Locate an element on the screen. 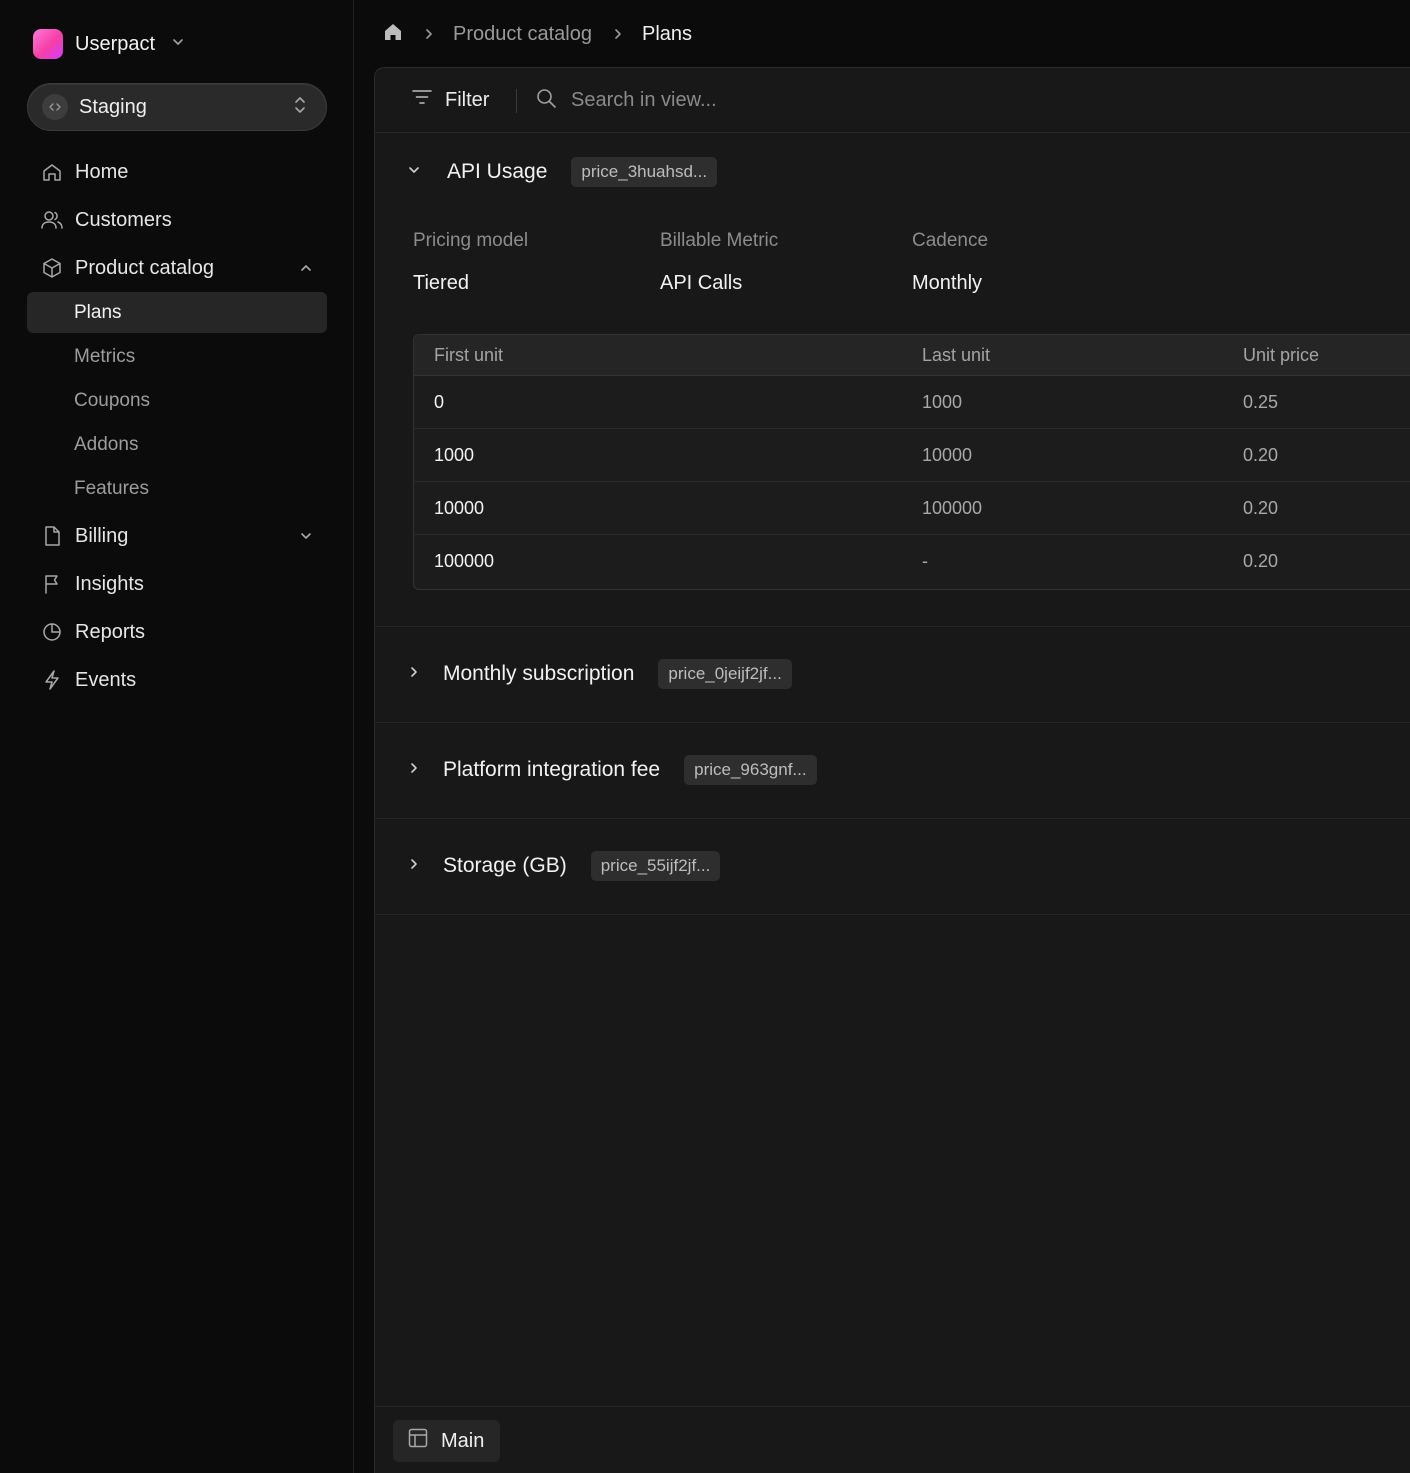  breadcrumb: Product catalog Plans is located at coordinates (537, 34).